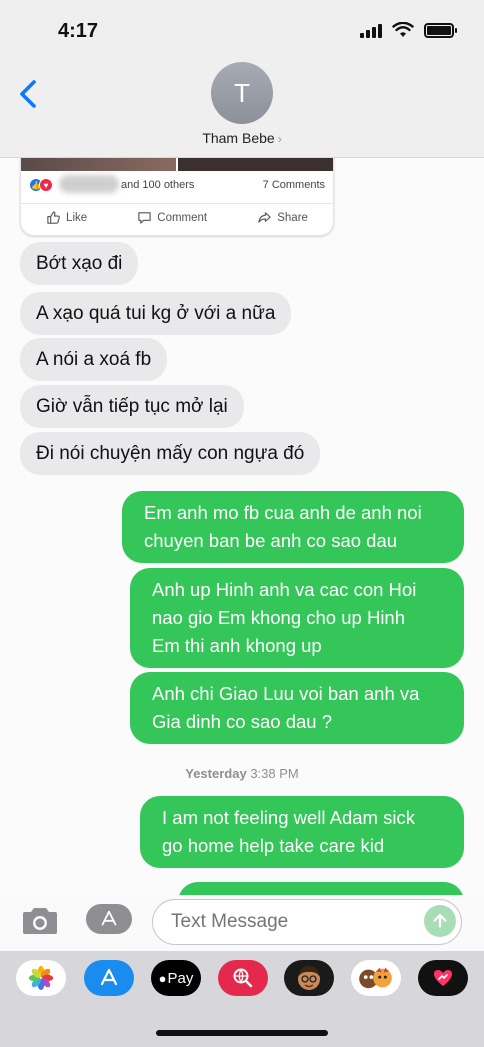  I want to click on animoji-faces-icon, so click(375, 978).